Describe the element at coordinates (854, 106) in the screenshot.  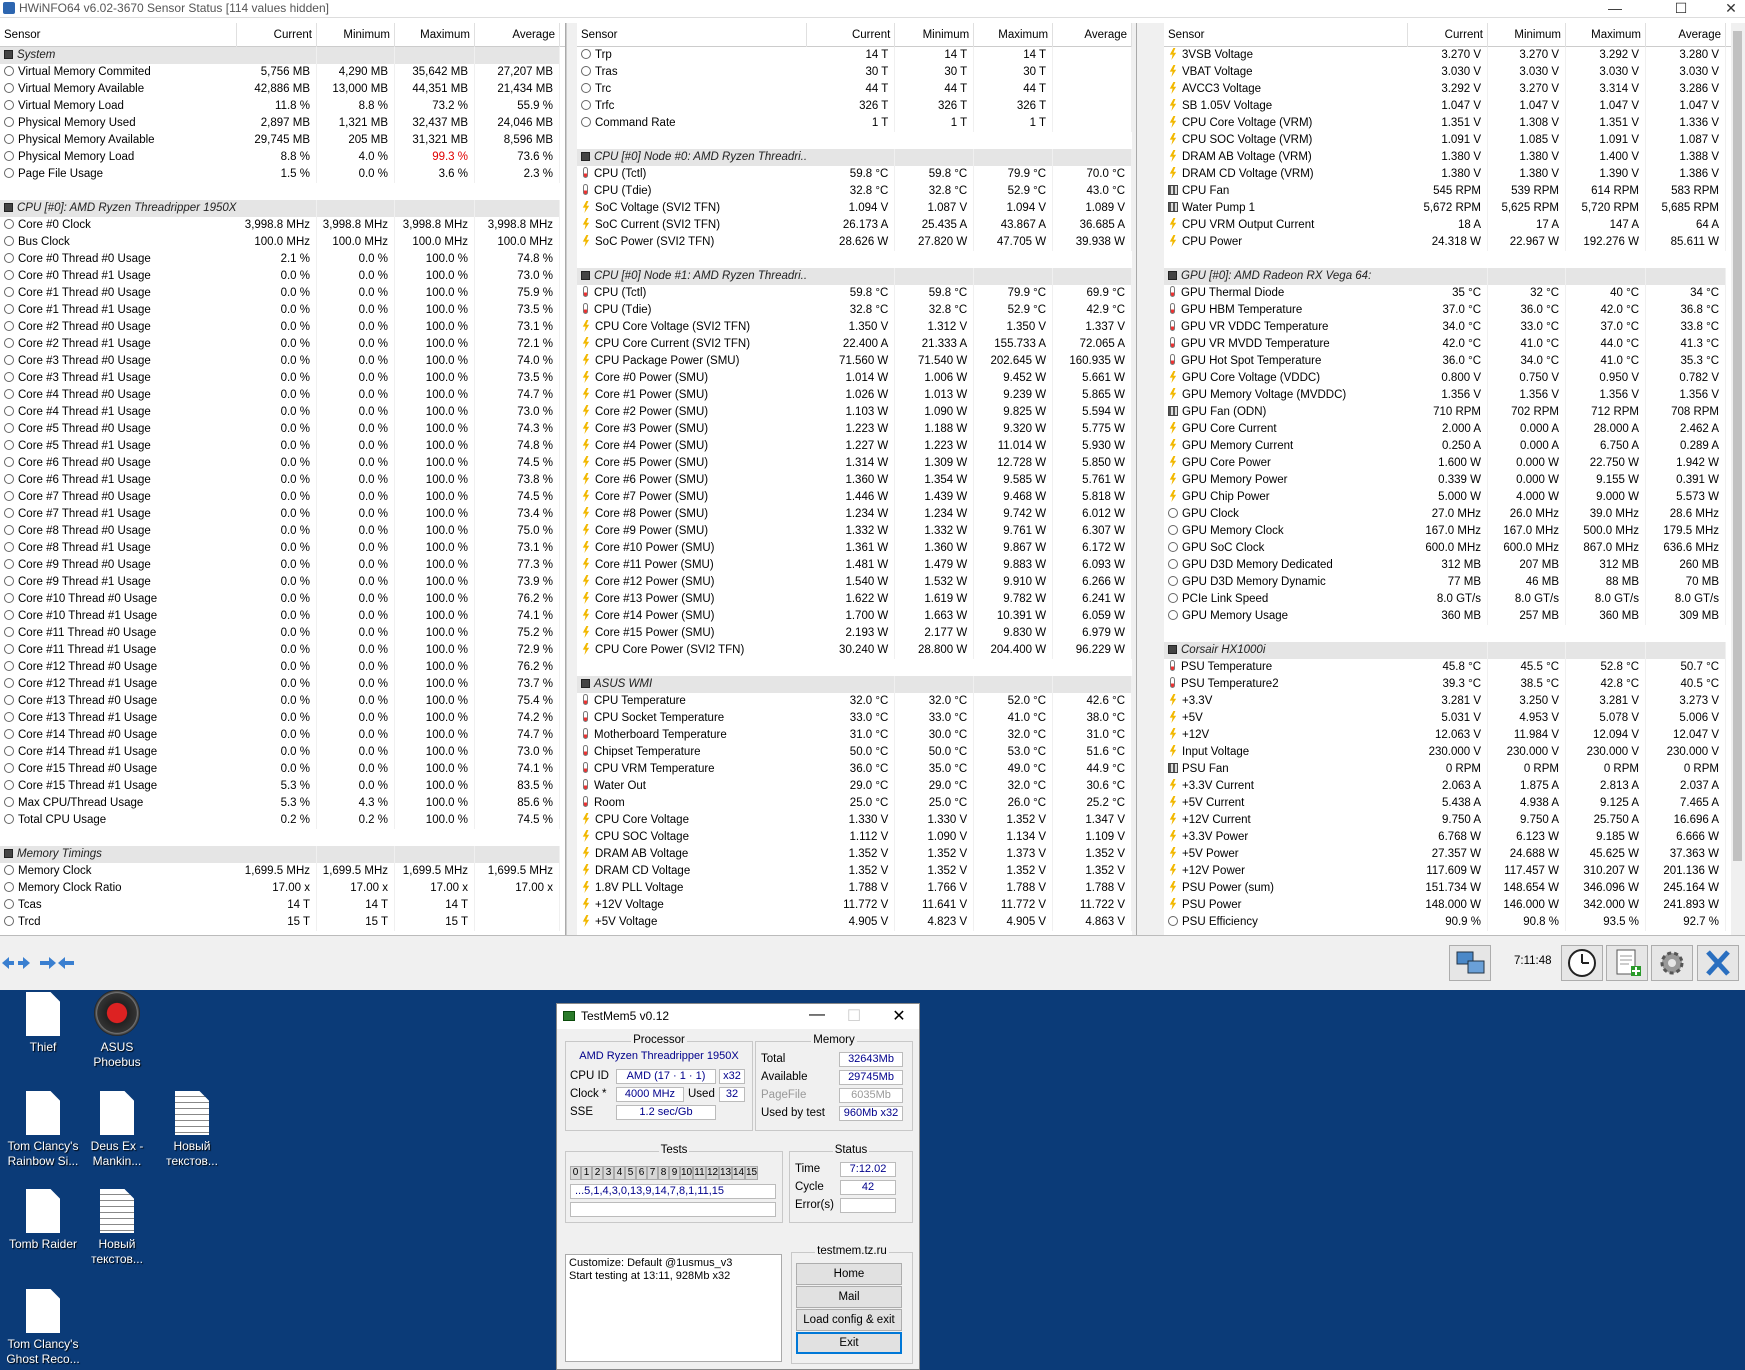
I see `sensor-row: Trfc 326 T 326 T 326 T` at that location.